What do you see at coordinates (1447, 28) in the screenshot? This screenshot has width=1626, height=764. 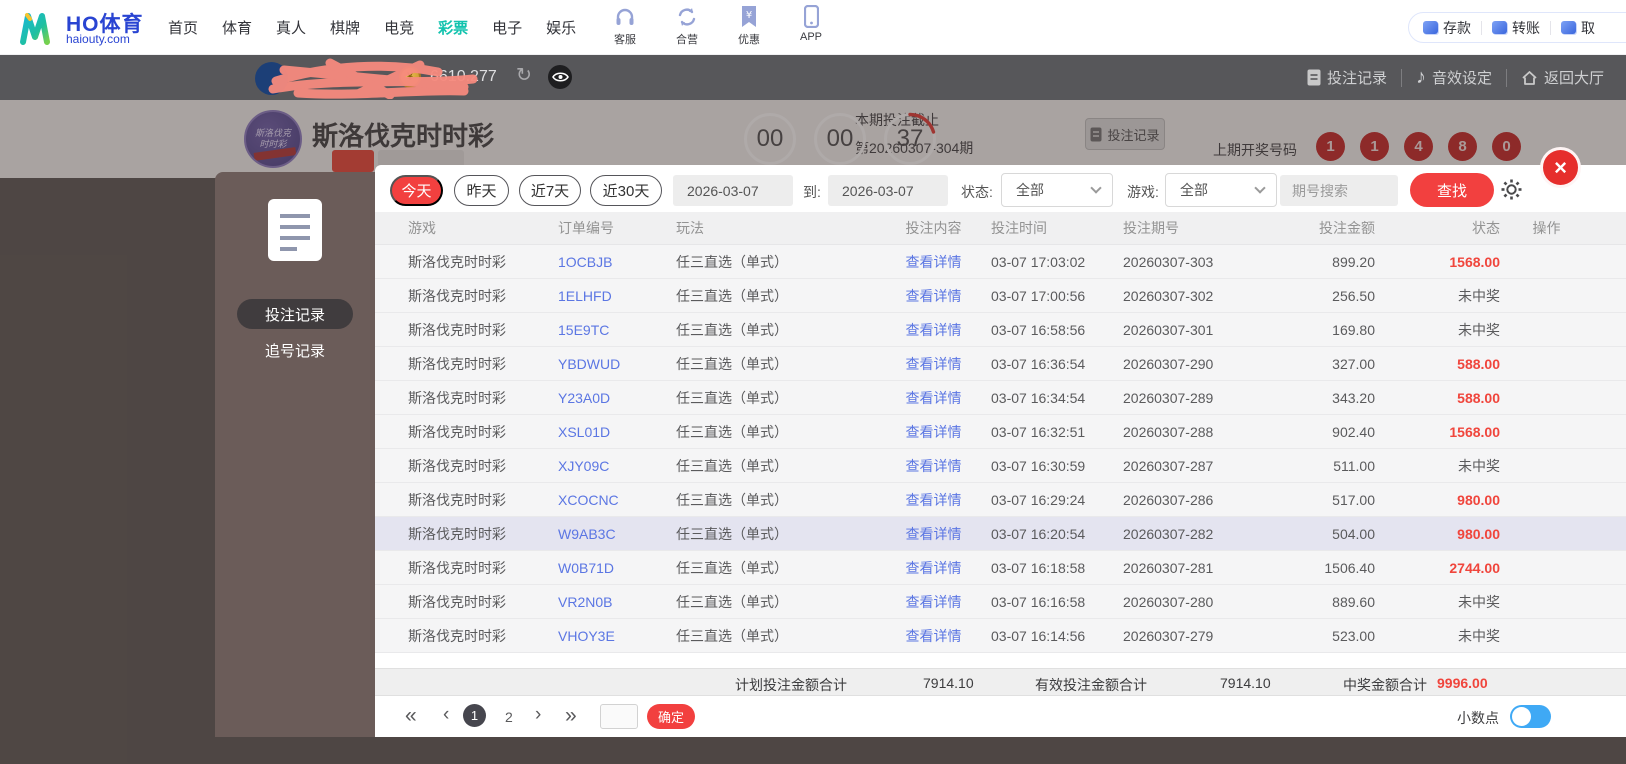 I see `deposit-button: 存款` at bounding box center [1447, 28].